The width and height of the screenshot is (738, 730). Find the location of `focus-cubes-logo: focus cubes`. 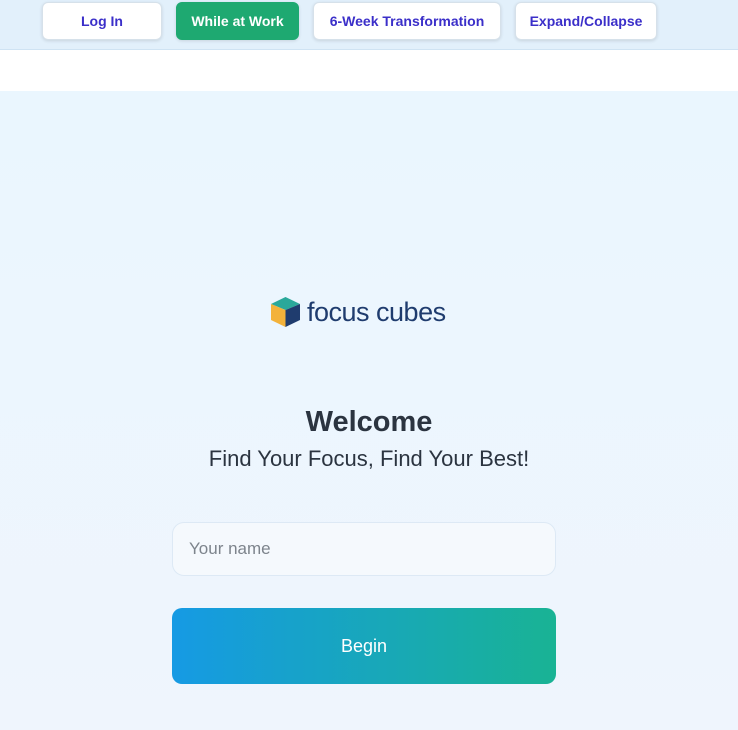

focus-cubes-logo: focus cubes is located at coordinates (358, 312).